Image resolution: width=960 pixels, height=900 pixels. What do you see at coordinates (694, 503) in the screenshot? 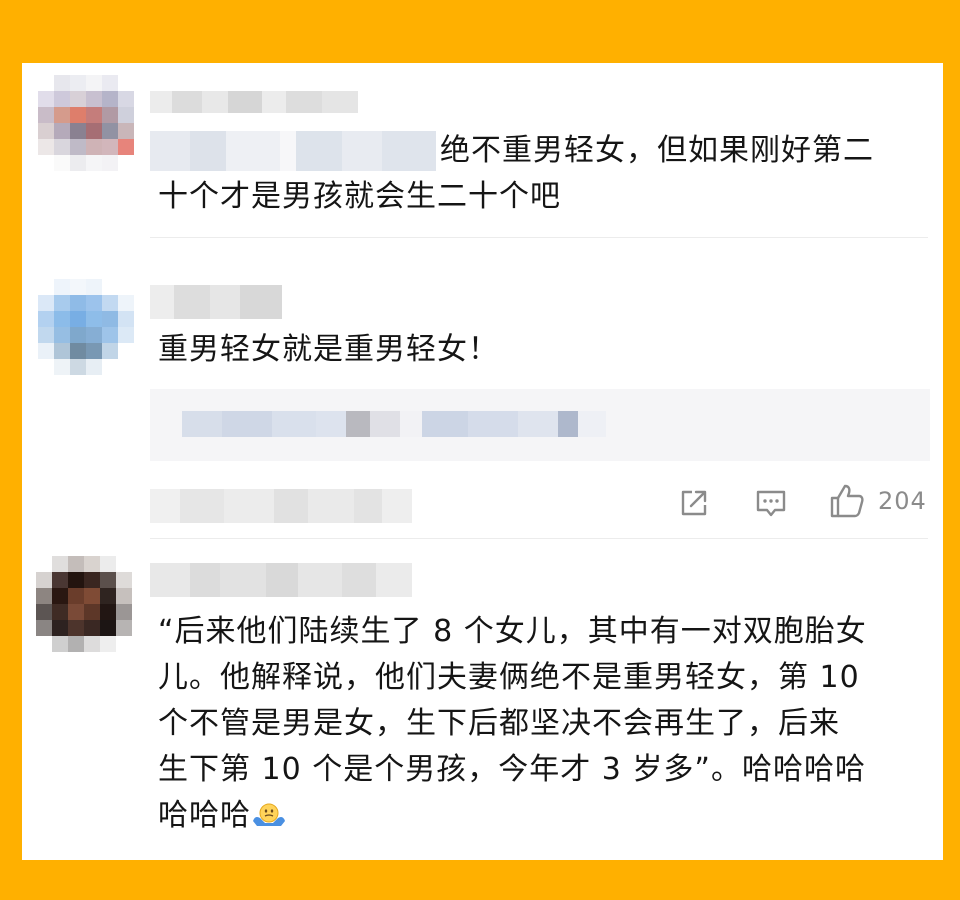
I see `share-icon` at bounding box center [694, 503].